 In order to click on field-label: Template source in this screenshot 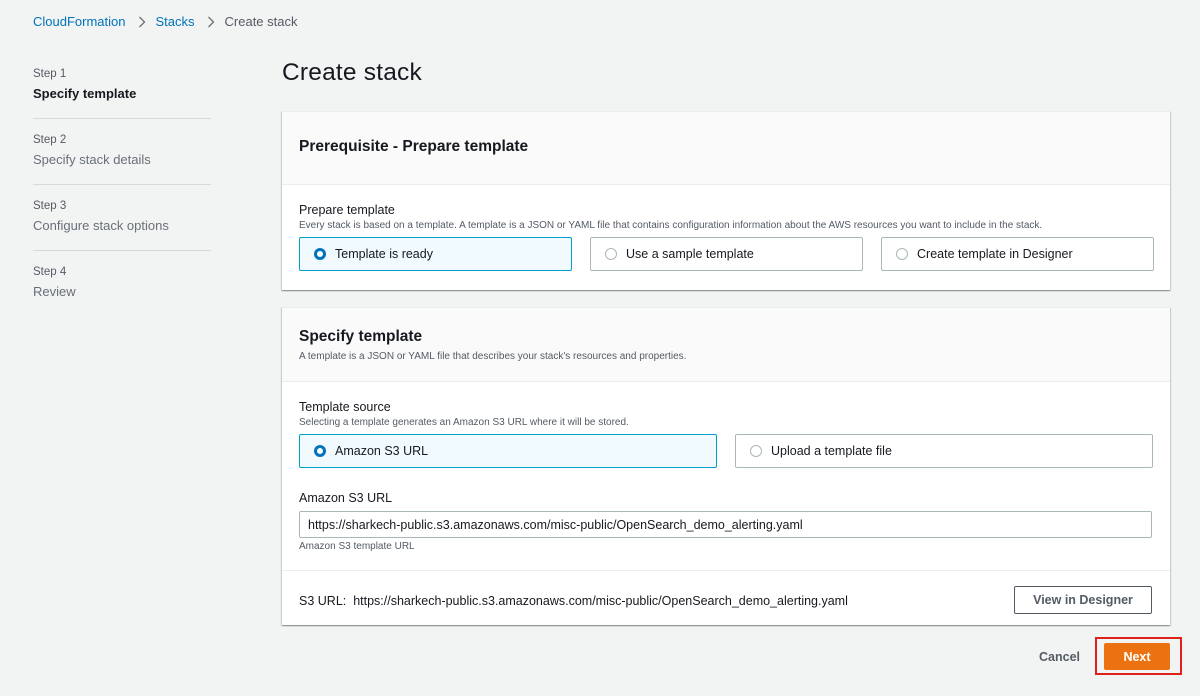, I will do `click(345, 407)`.